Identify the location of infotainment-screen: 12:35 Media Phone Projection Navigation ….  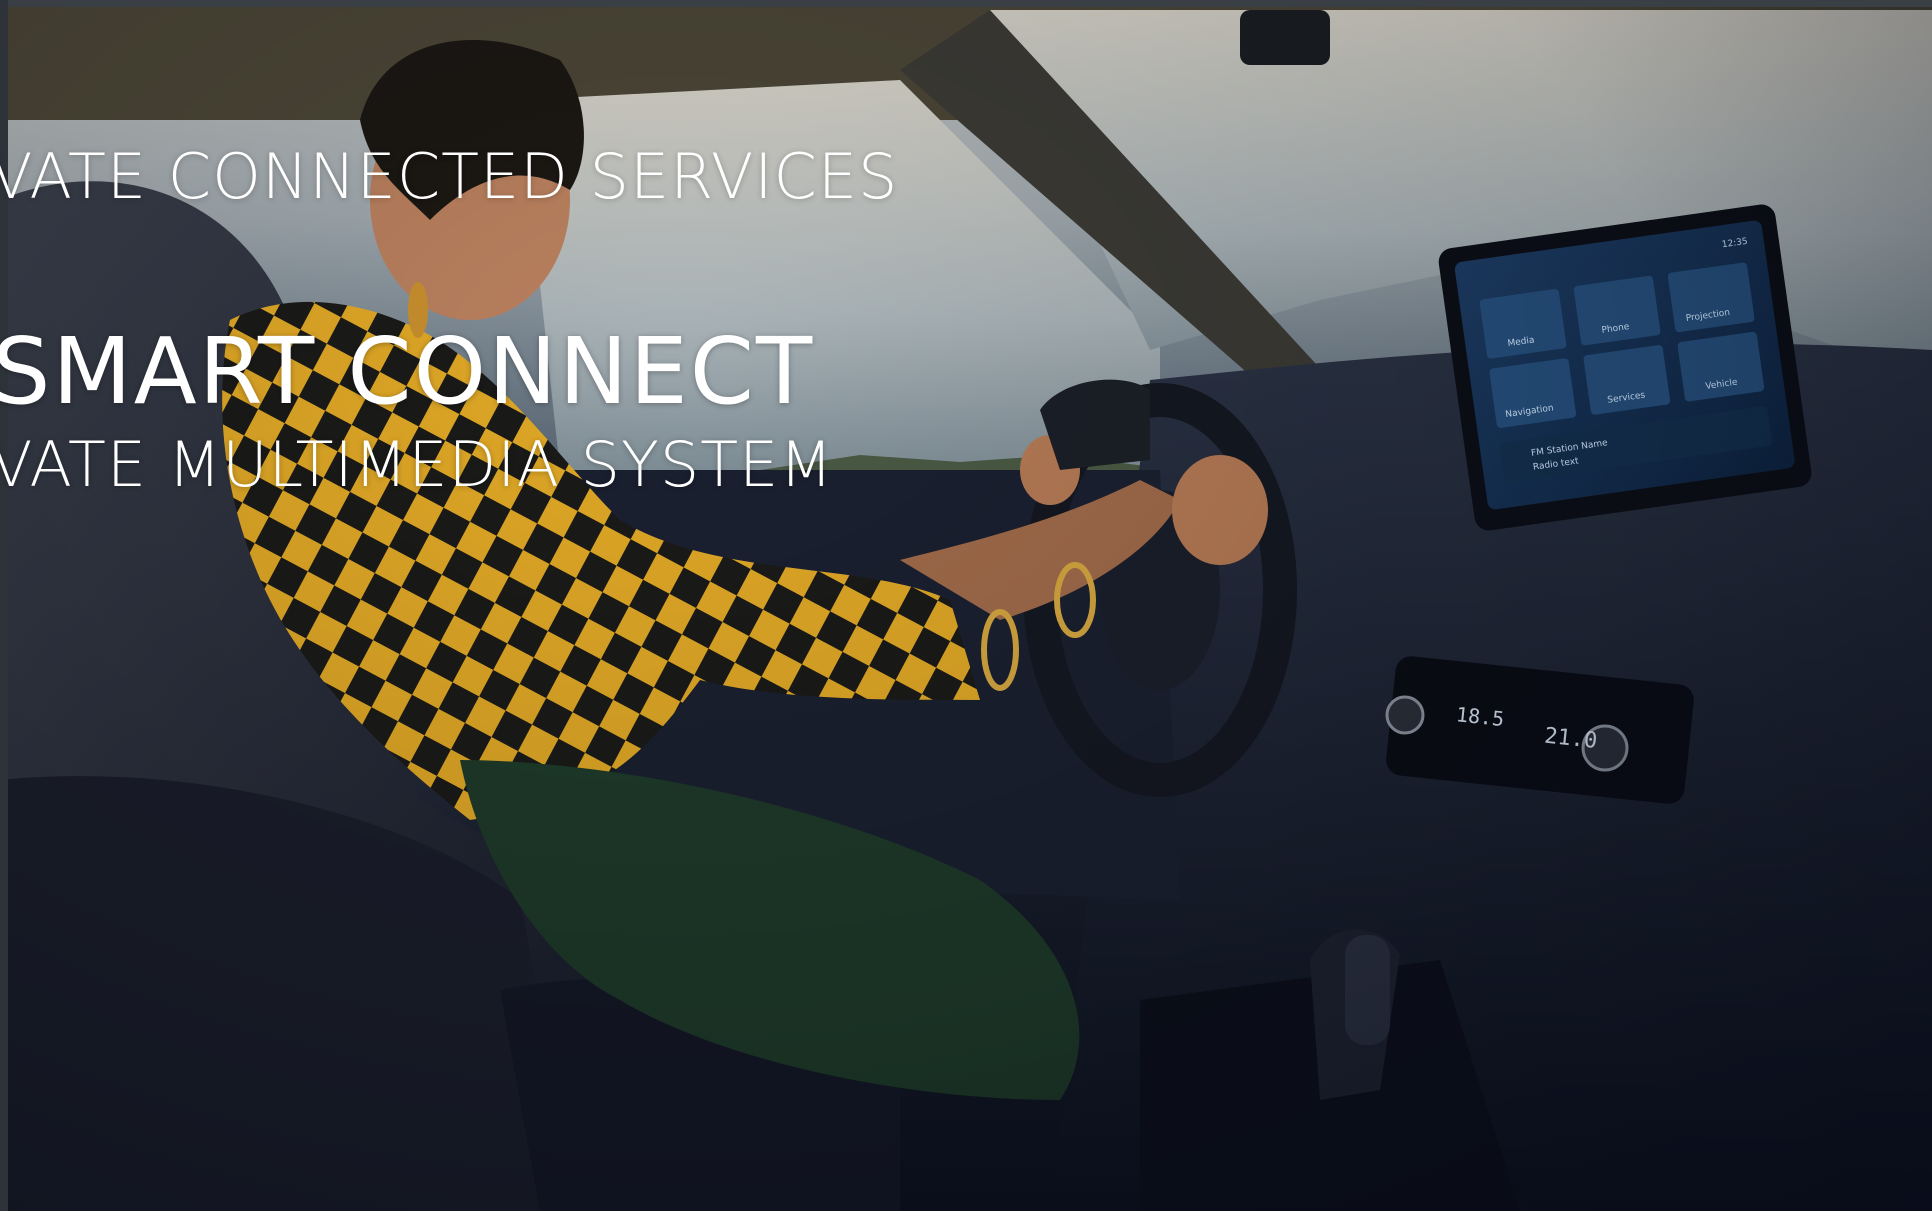
(1625, 367).